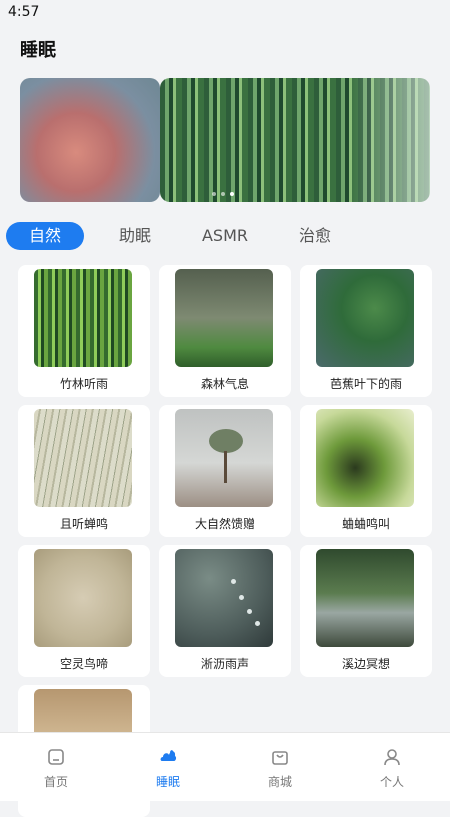  What do you see at coordinates (315, 236) in the screenshot?
I see `tab-healing: 治愈` at bounding box center [315, 236].